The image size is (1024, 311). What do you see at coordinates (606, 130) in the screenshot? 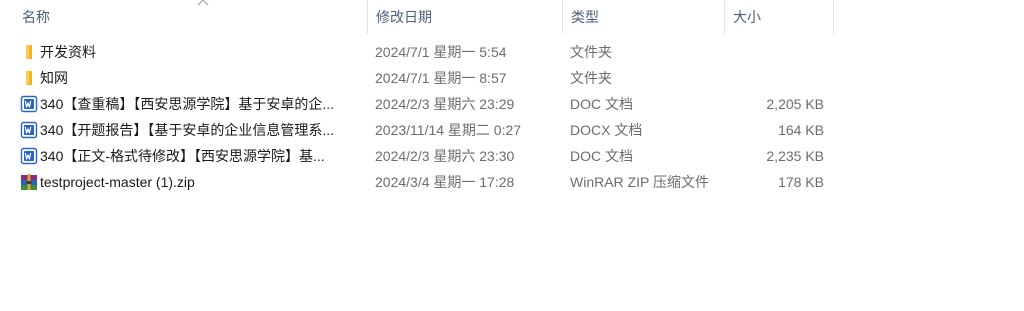
I see `file-type: DOCX 文档` at bounding box center [606, 130].